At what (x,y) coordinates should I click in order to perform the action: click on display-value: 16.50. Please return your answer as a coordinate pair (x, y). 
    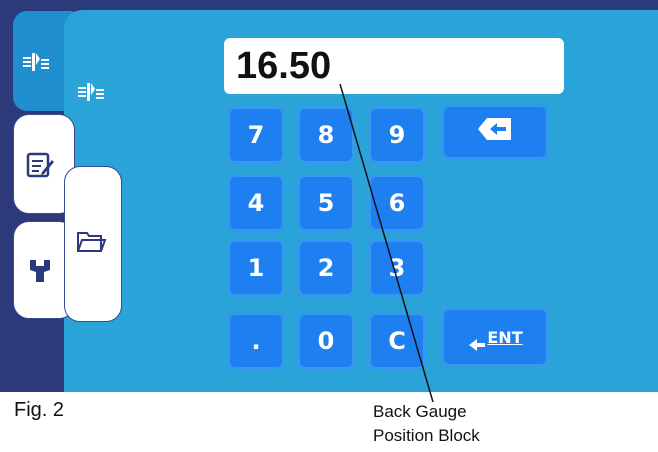
    Looking at the image, I should click on (284, 65).